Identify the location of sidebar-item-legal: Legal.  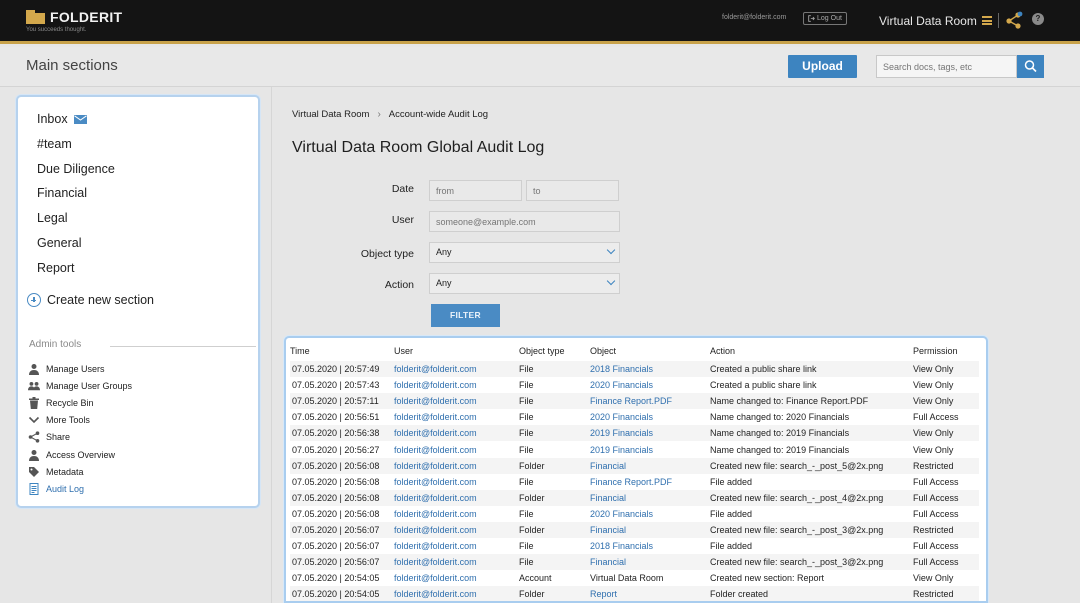
(52, 218).